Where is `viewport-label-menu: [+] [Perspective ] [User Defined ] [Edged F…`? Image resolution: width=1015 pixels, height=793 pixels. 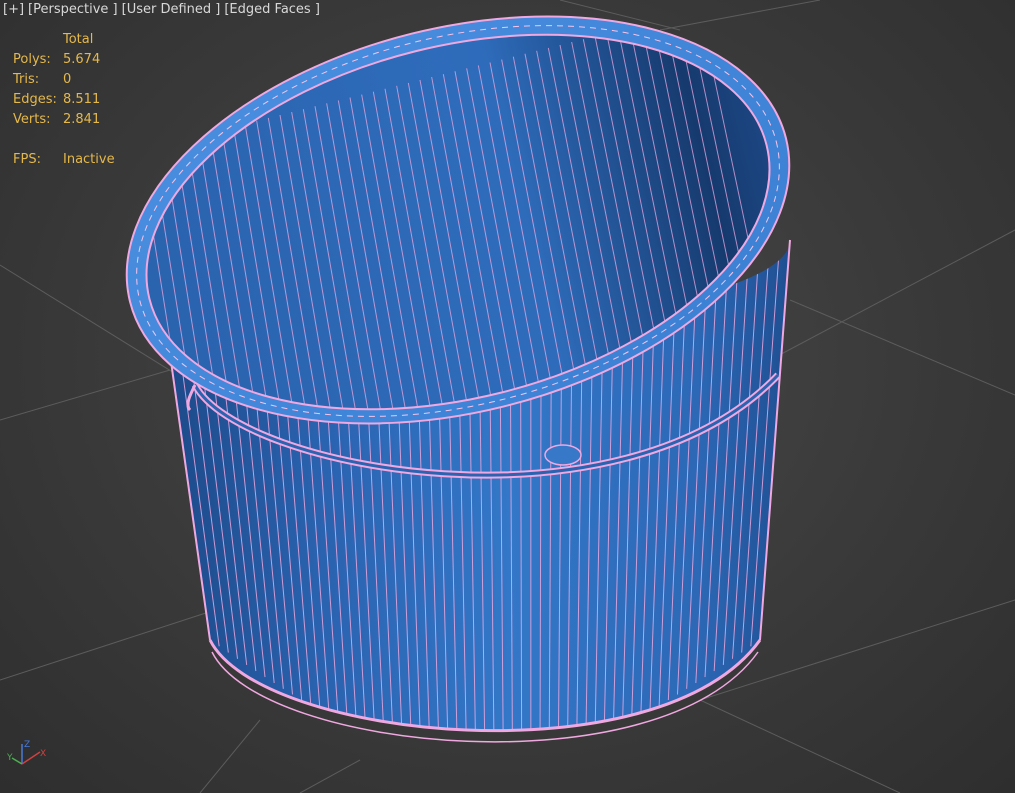
viewport-label-menu: [+] [Perspective ] [User Defined ] [Edged F… is located at coordinates (163, 9).